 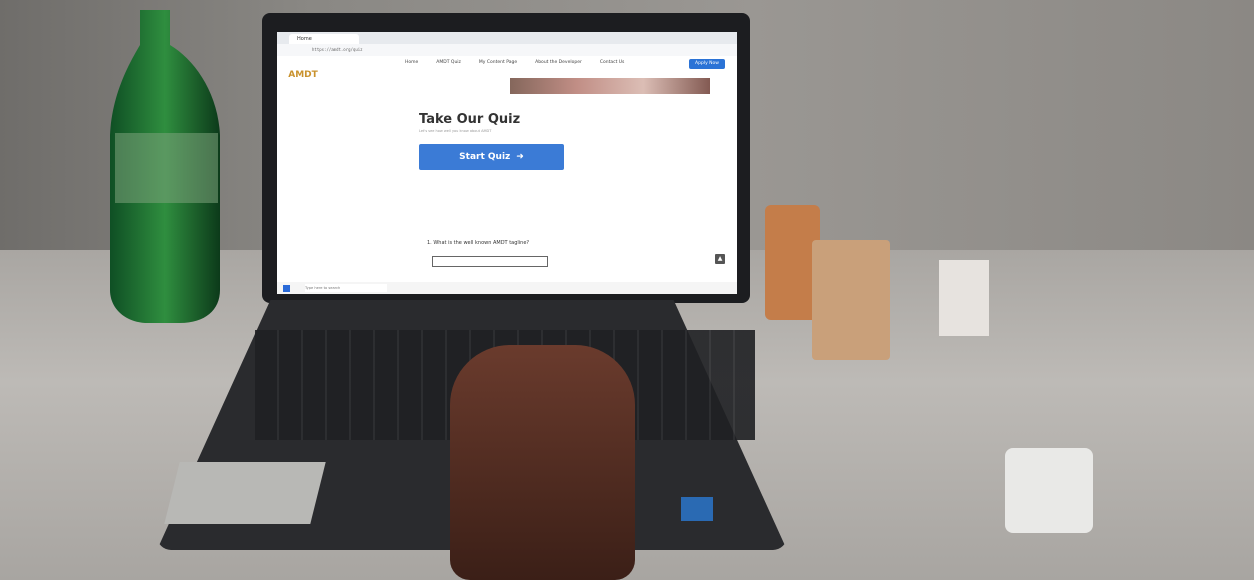 What do you see at coordinates (610, 86) in the screenshot?
I see `header-banner-image` at bounding box center [610, 86].